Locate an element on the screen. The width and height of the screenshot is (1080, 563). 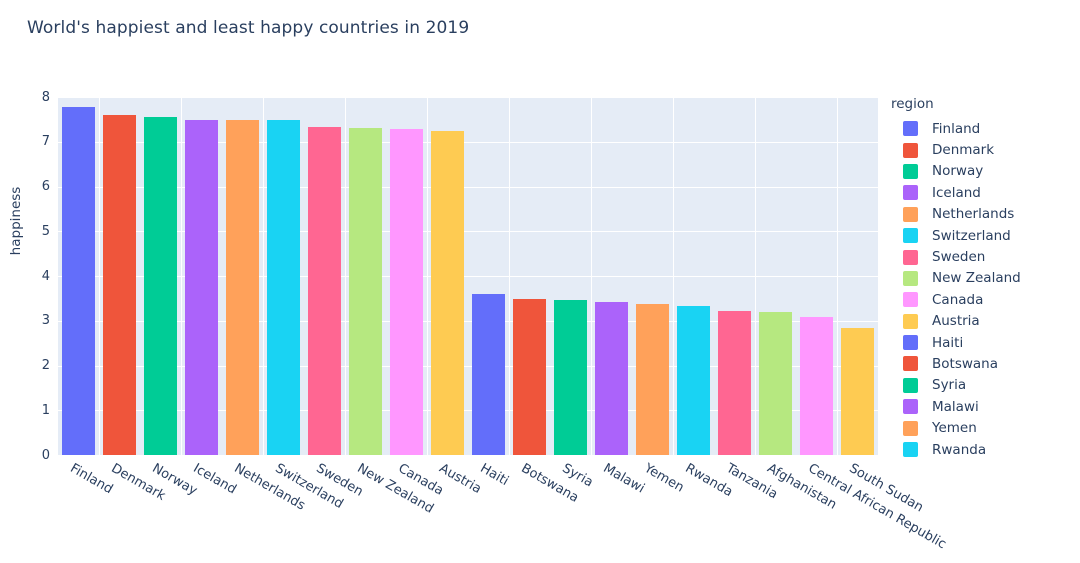
y-axis-tick-label: 0 is located at coordinates (45, 455).